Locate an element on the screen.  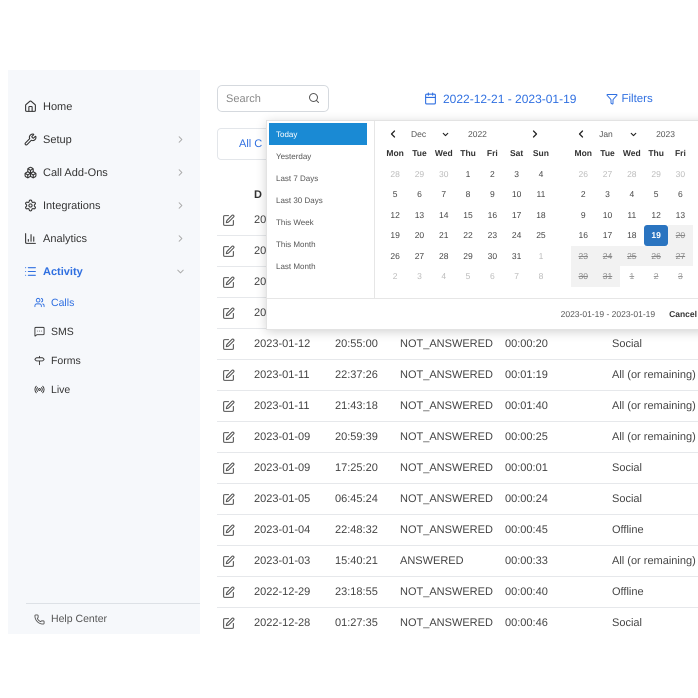
calendar-day: 20 is located at coordinates (419, 235).